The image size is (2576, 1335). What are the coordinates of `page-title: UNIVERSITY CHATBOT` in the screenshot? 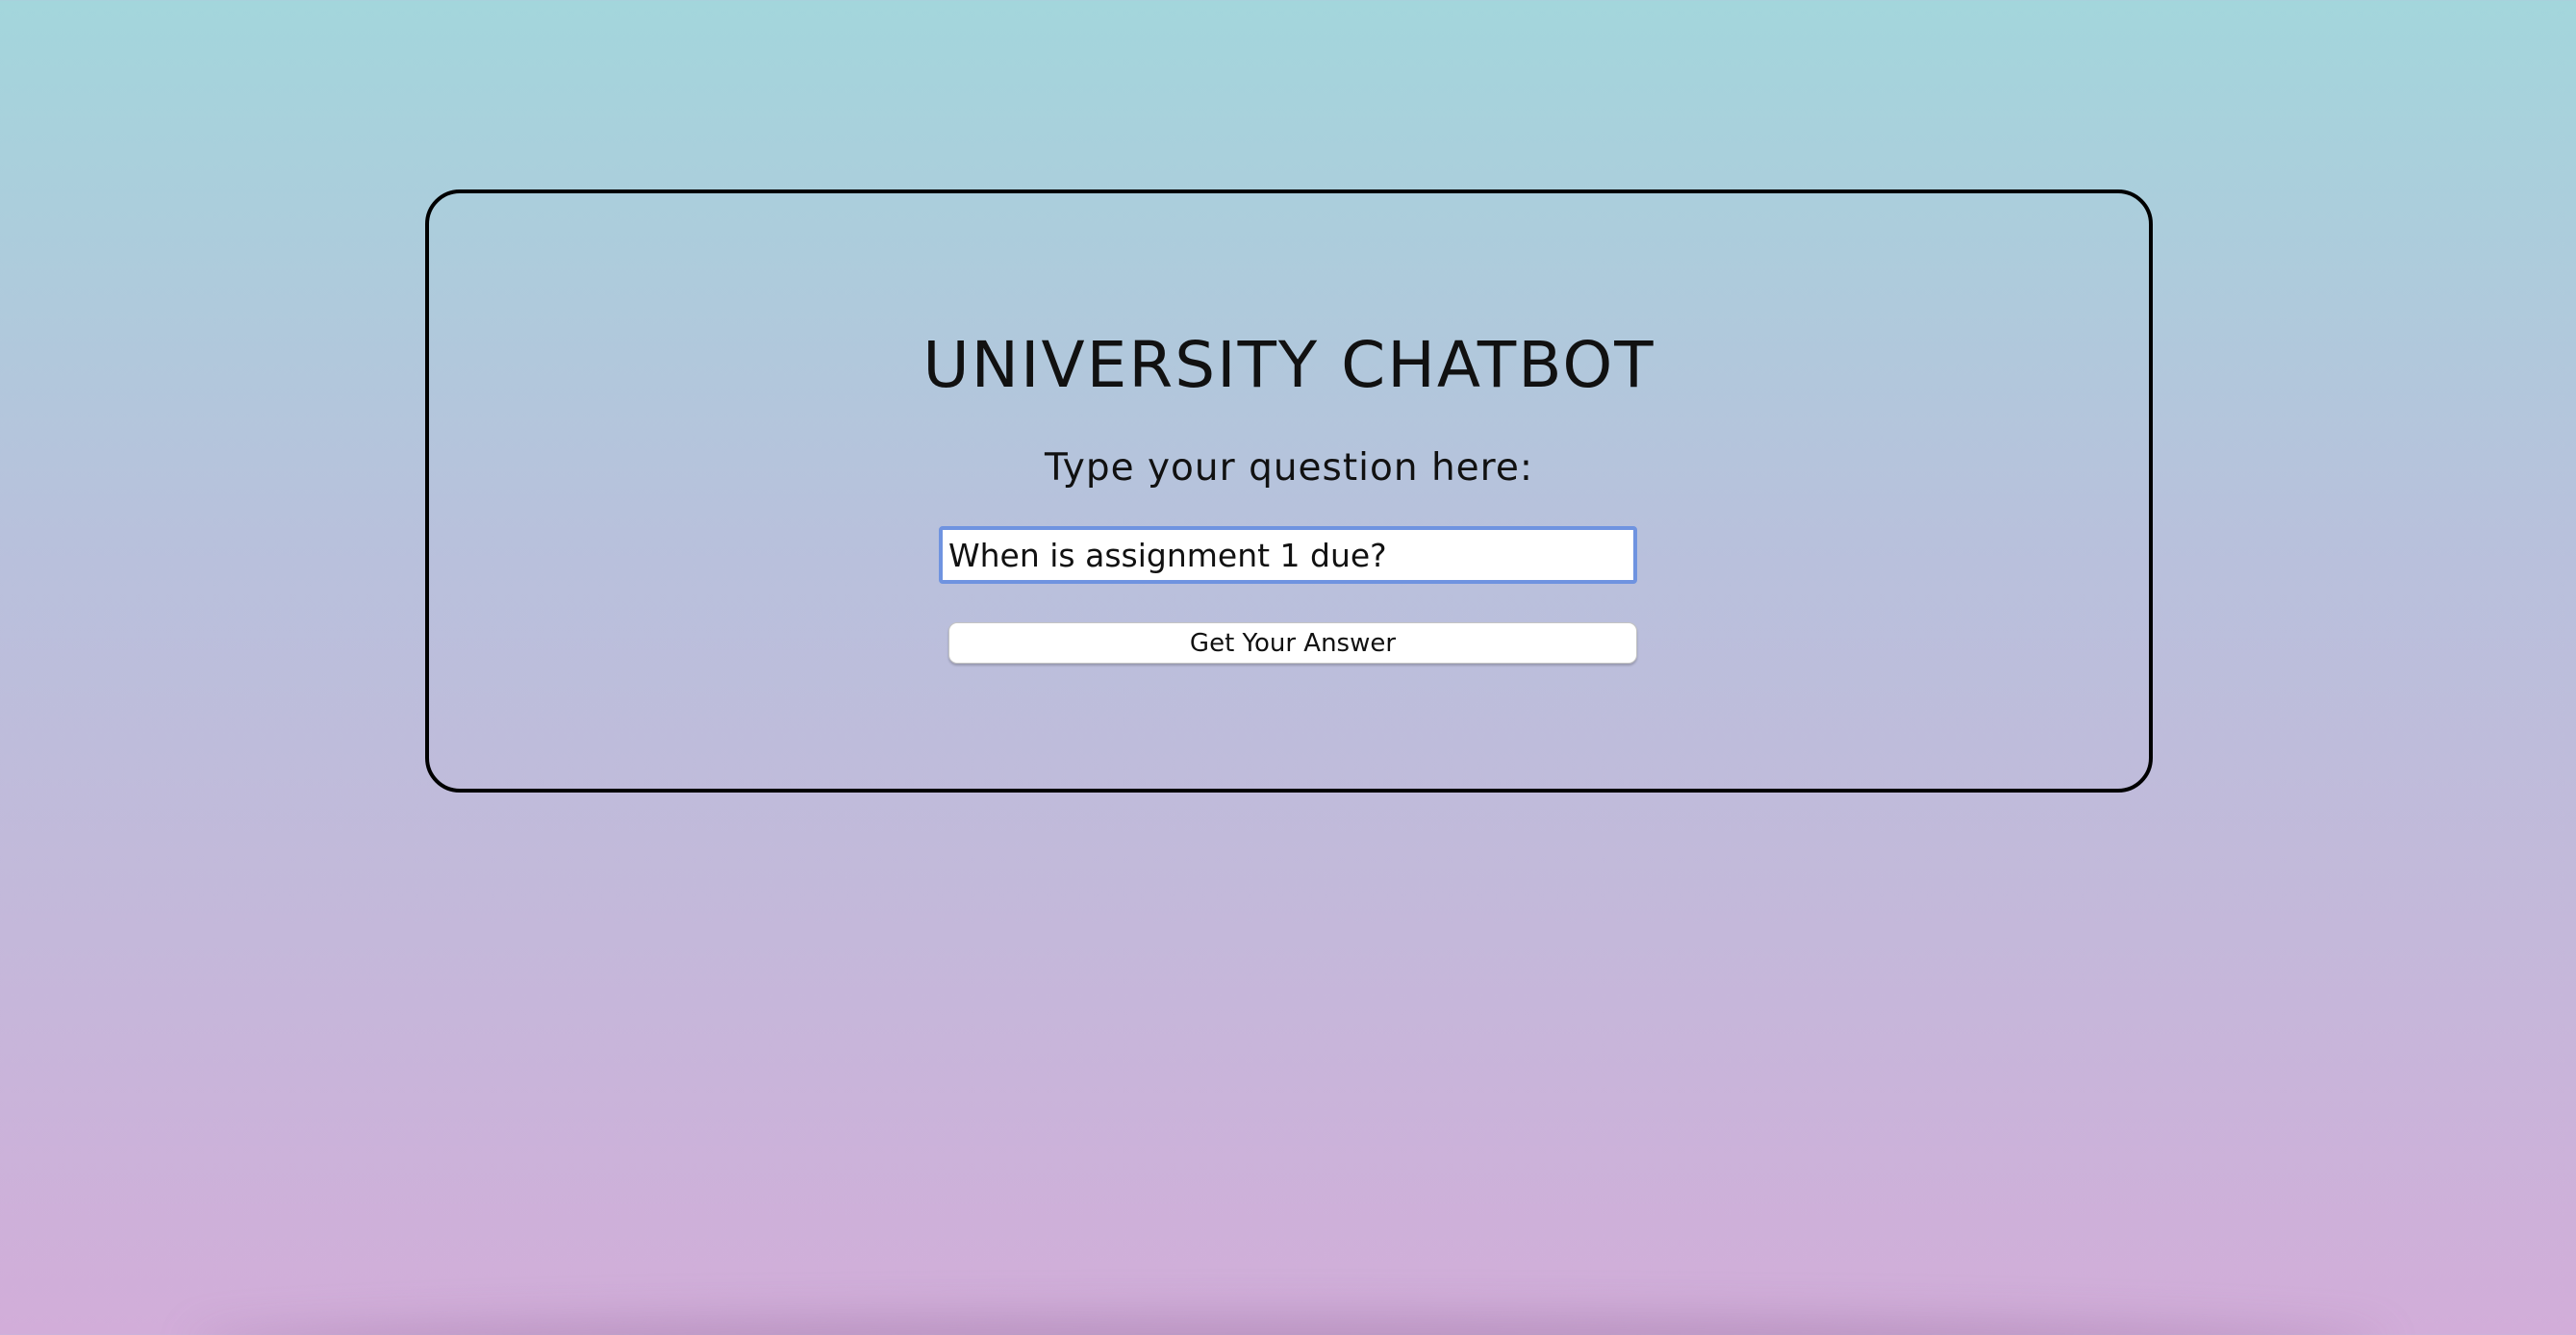 It's located at (1288, 365).